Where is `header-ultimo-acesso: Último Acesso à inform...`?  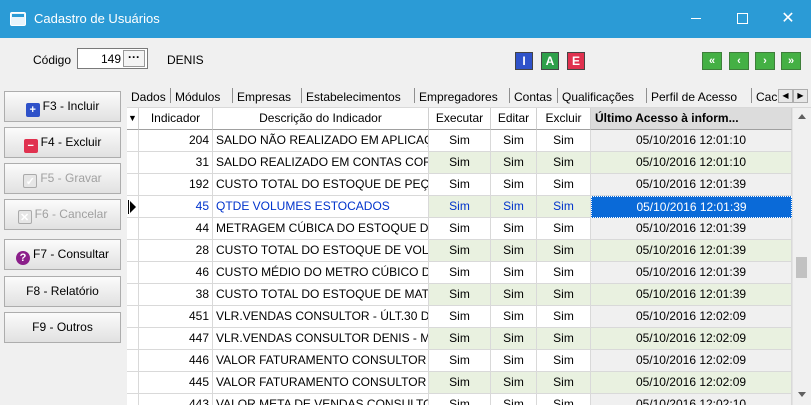 header-ultimo-acesso: Último Acesso à inform... is located at coordinates (691, 119).